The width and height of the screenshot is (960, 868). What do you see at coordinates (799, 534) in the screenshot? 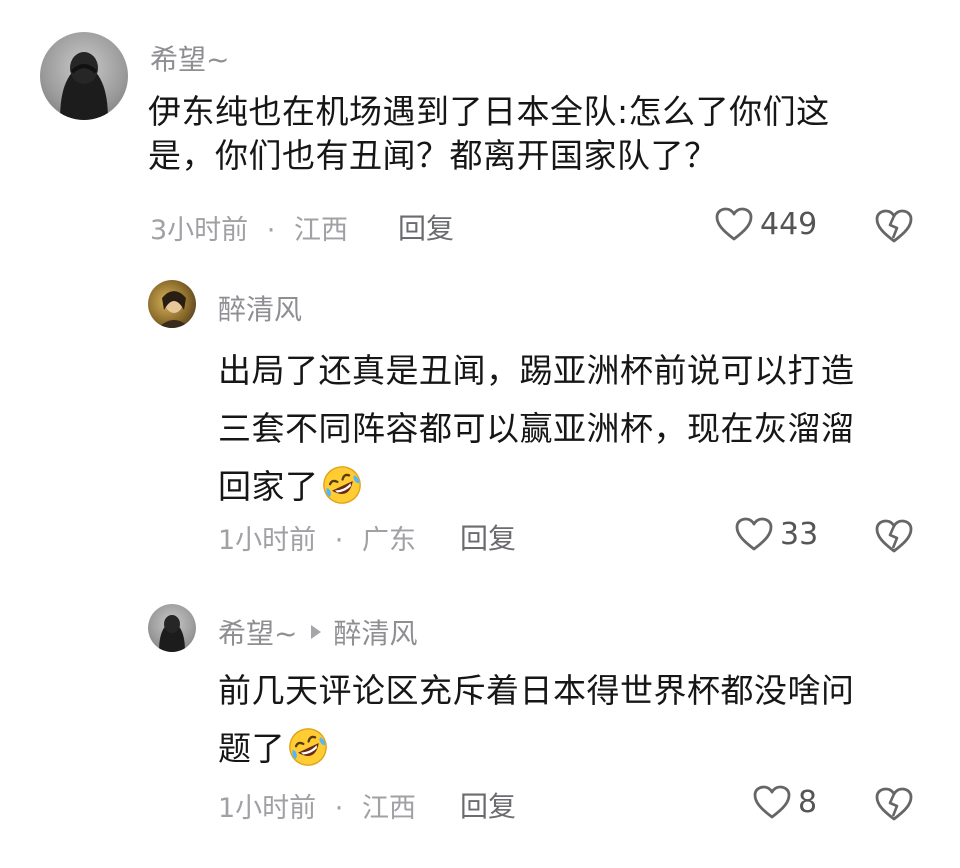
I see `like-count: 33` at bounding box center [799, 534].